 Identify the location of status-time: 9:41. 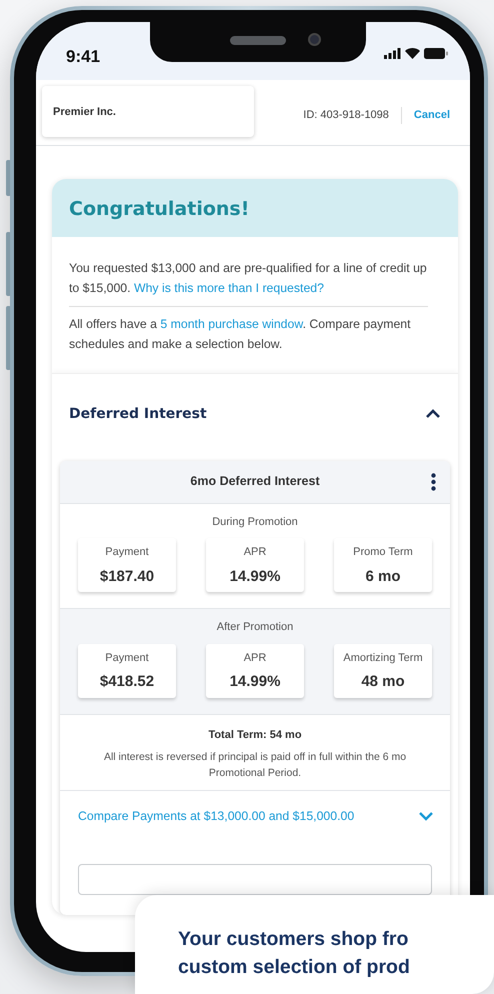
(83, 57).